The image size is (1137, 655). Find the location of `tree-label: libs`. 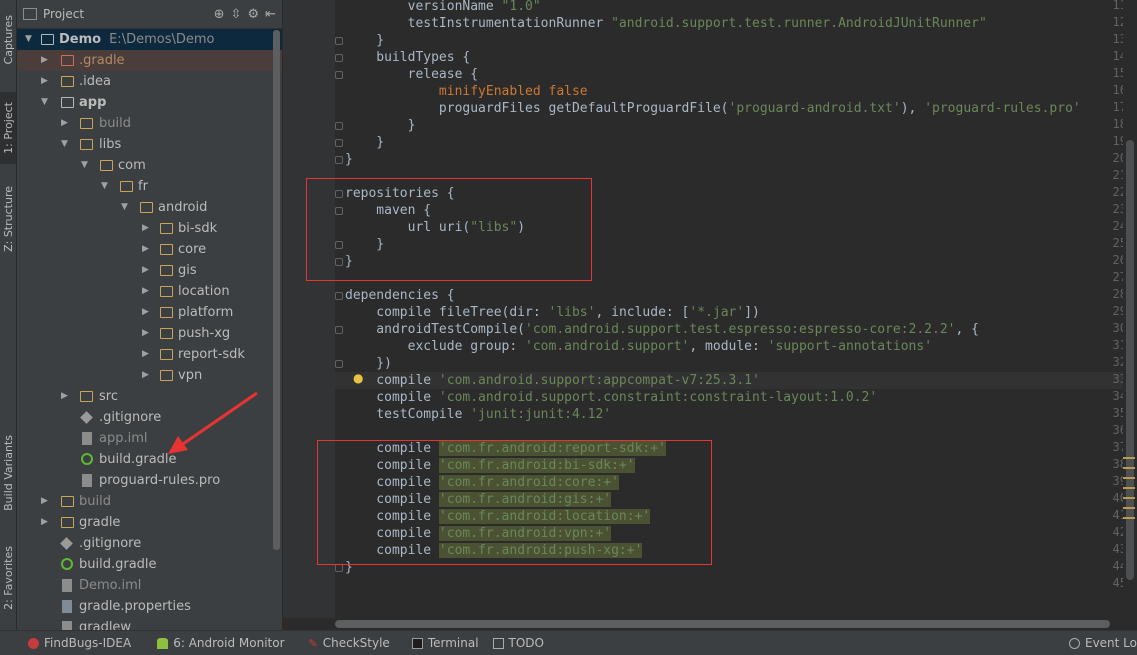

tree-label: libs is located at coordinates (110, 144).